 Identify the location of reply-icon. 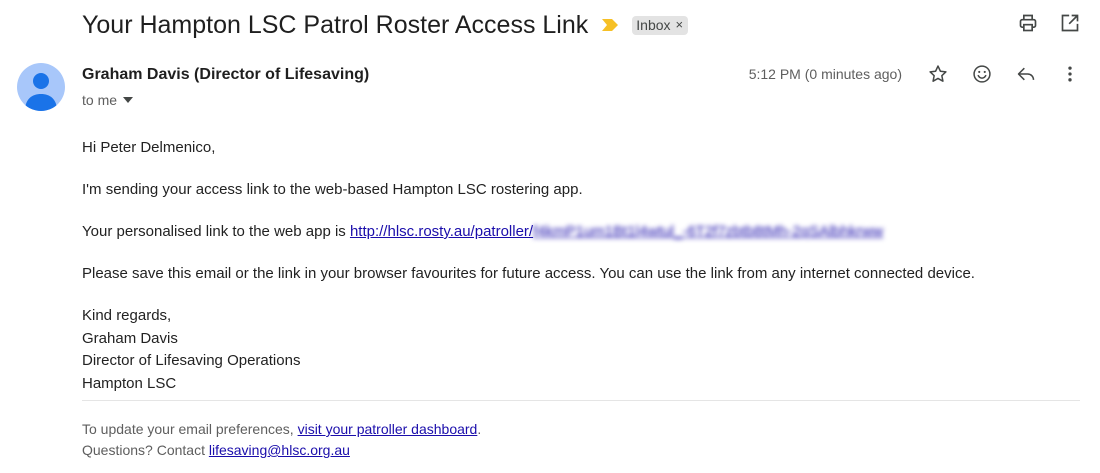
(1026, 74).